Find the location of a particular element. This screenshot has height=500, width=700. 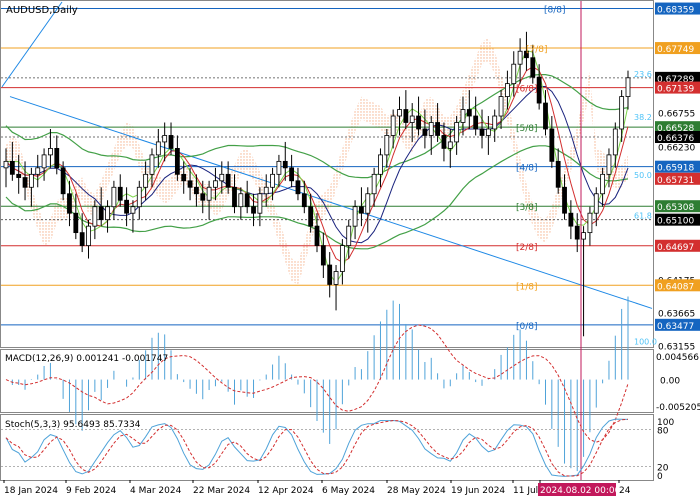

time-tick-label: 22 Mar 2024 is located at coordinates (221, 491).